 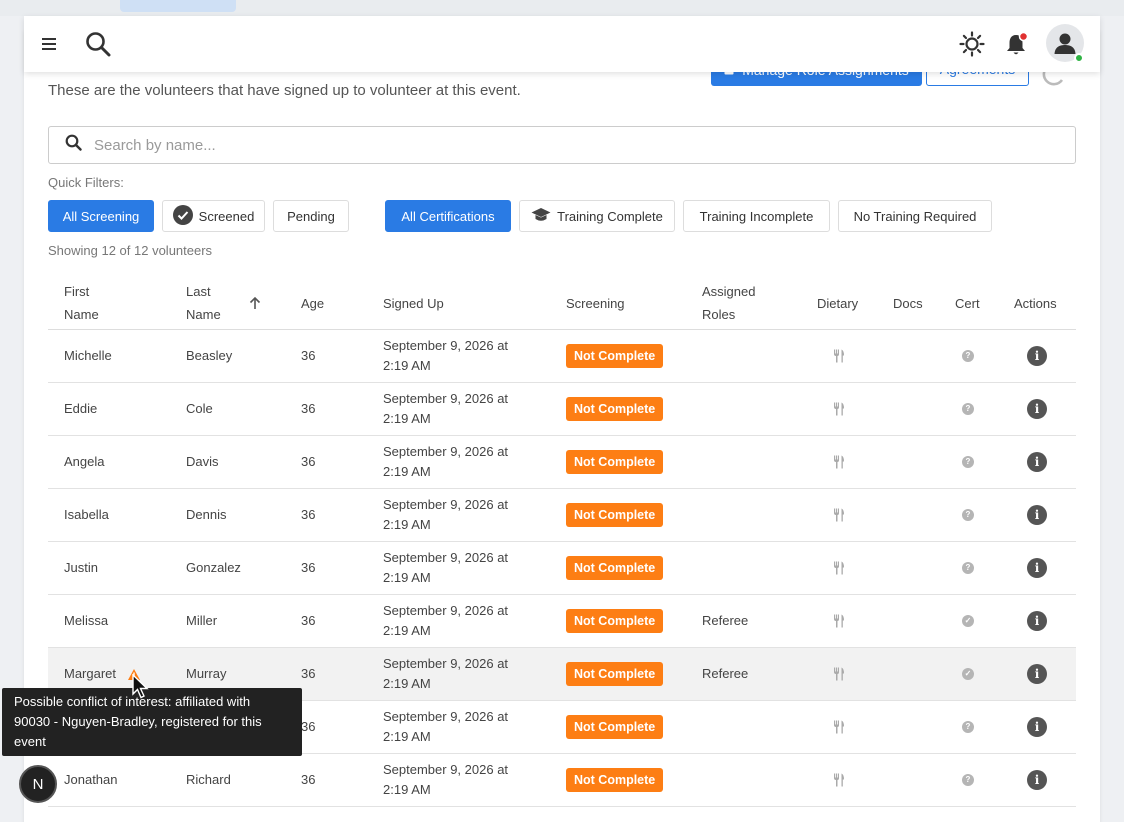 I want to click on filter-screened-label: Screened, so click(x=226, y=216).